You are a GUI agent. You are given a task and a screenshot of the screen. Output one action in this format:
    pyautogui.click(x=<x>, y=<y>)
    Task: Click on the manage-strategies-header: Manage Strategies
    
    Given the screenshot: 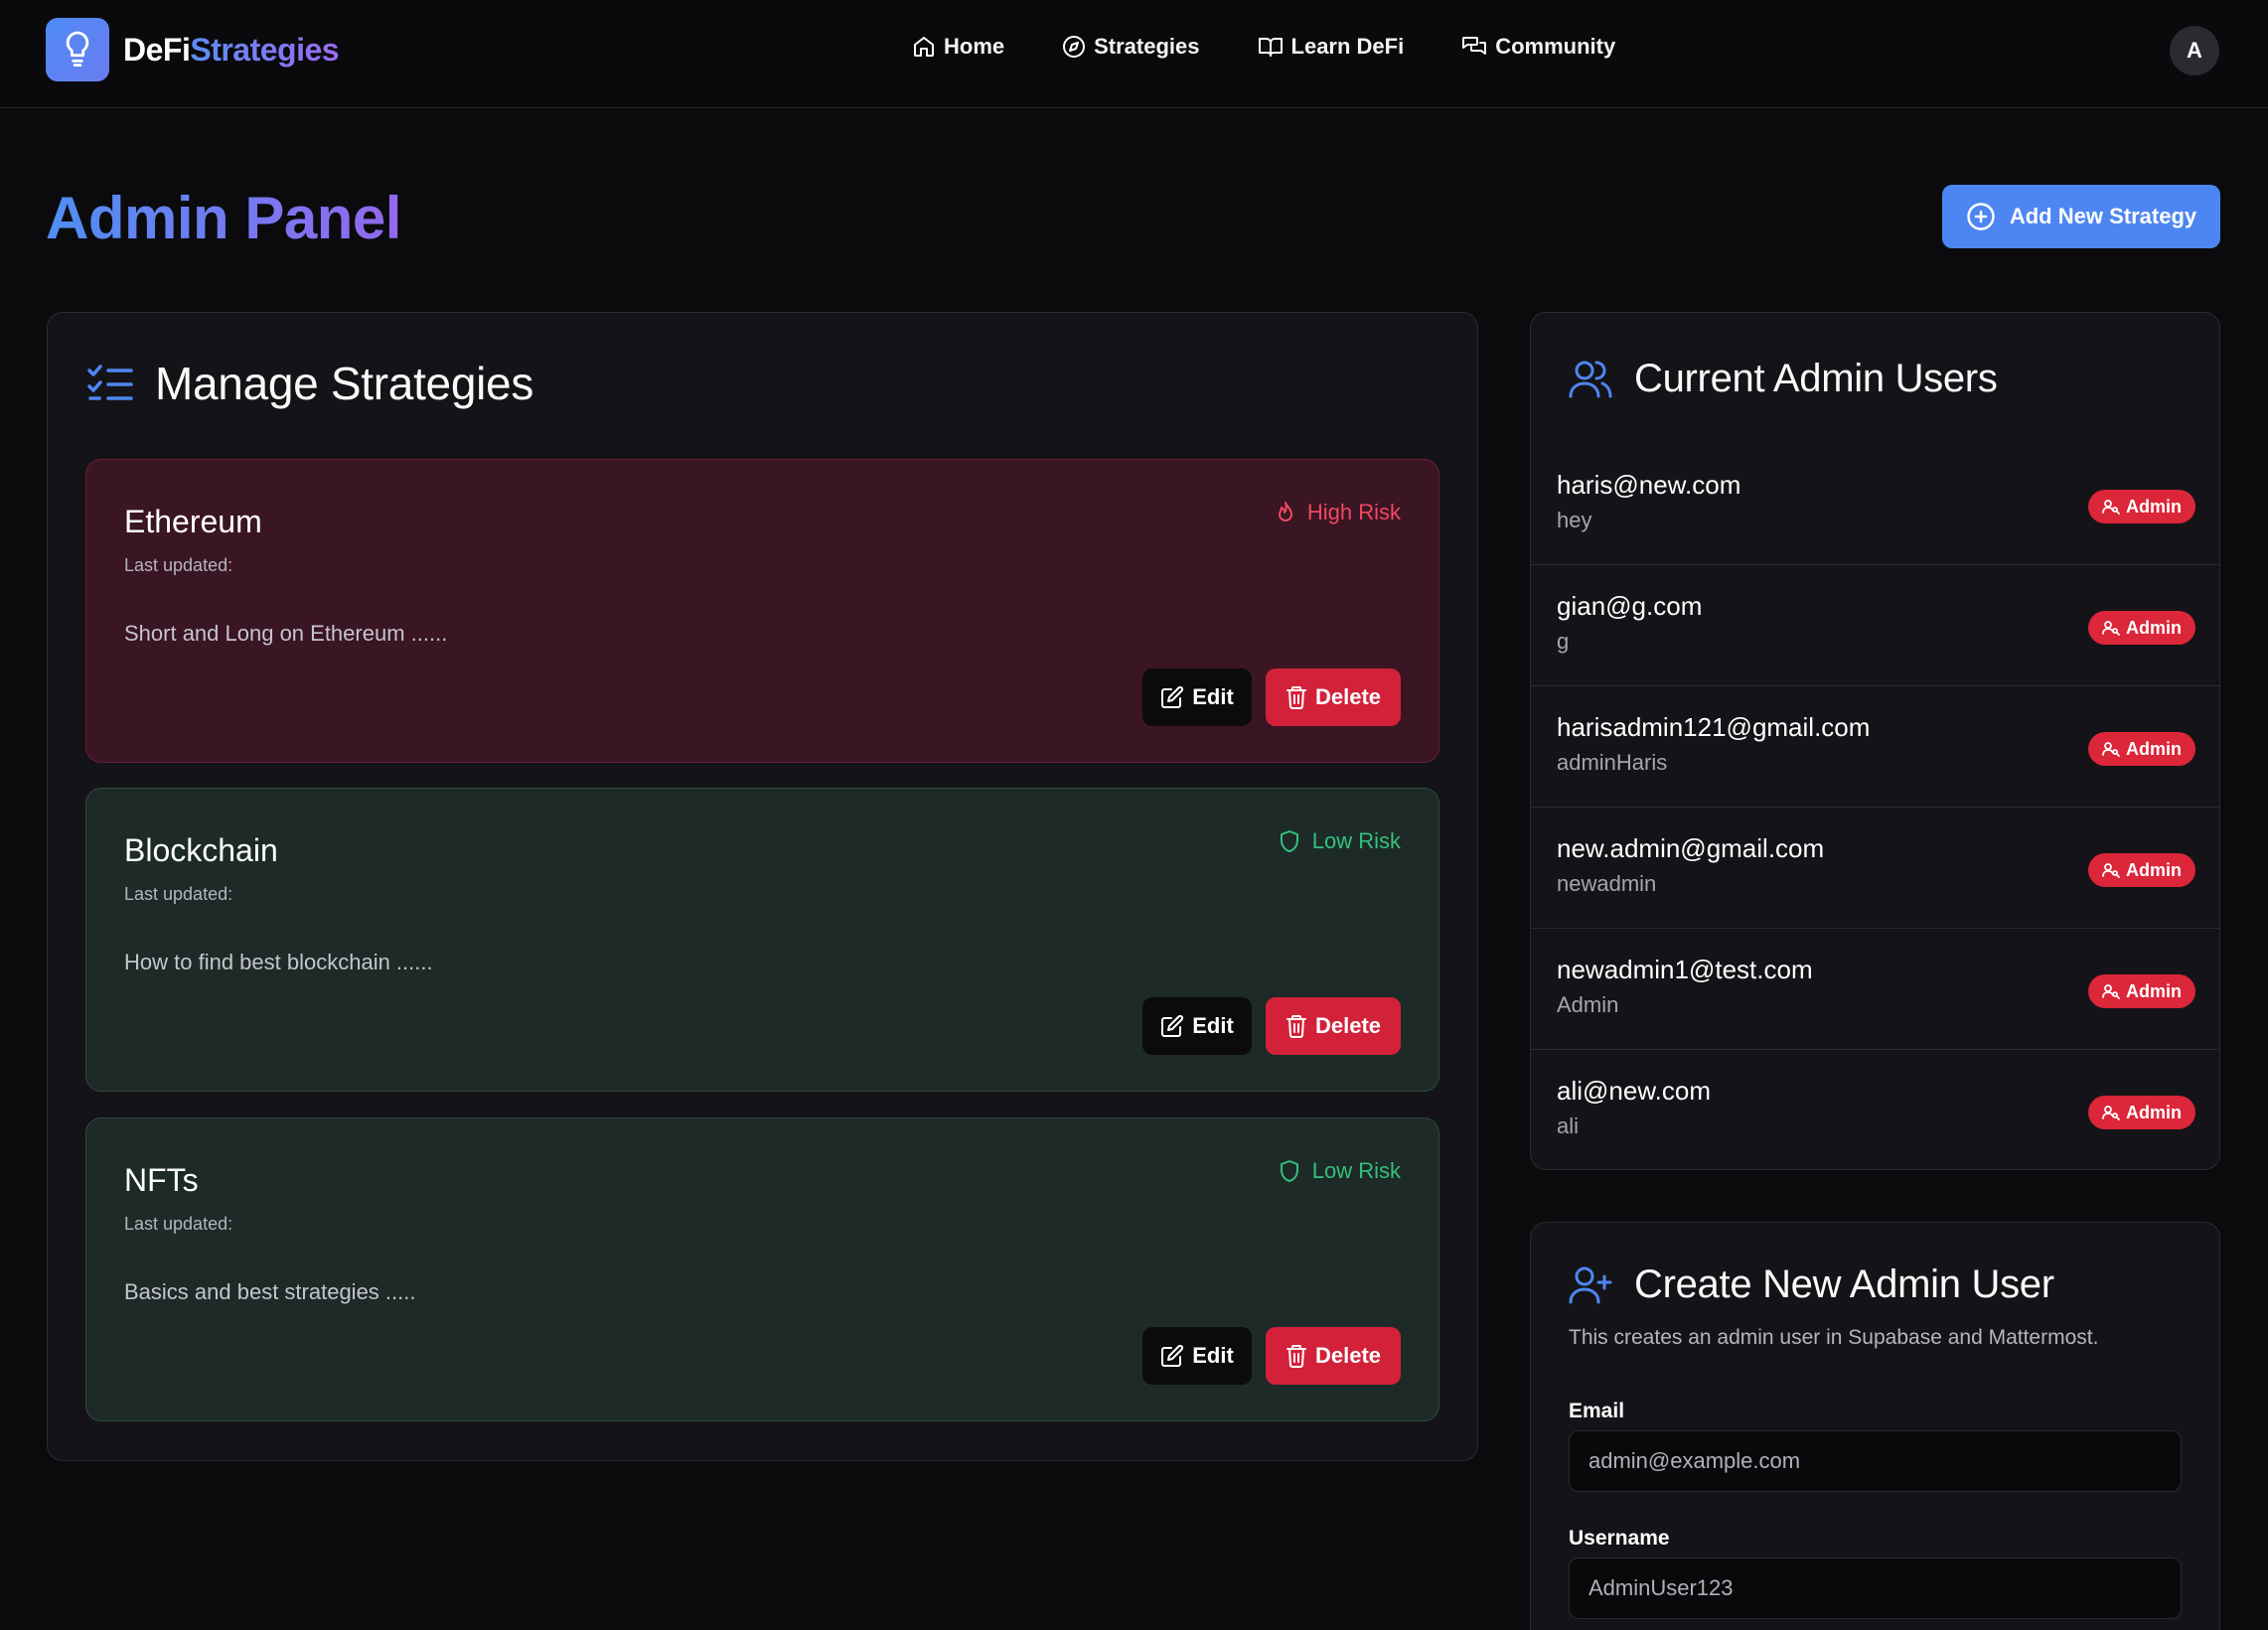 What is the action you would take?
    pyautogui.click(x=310, y=383)
    